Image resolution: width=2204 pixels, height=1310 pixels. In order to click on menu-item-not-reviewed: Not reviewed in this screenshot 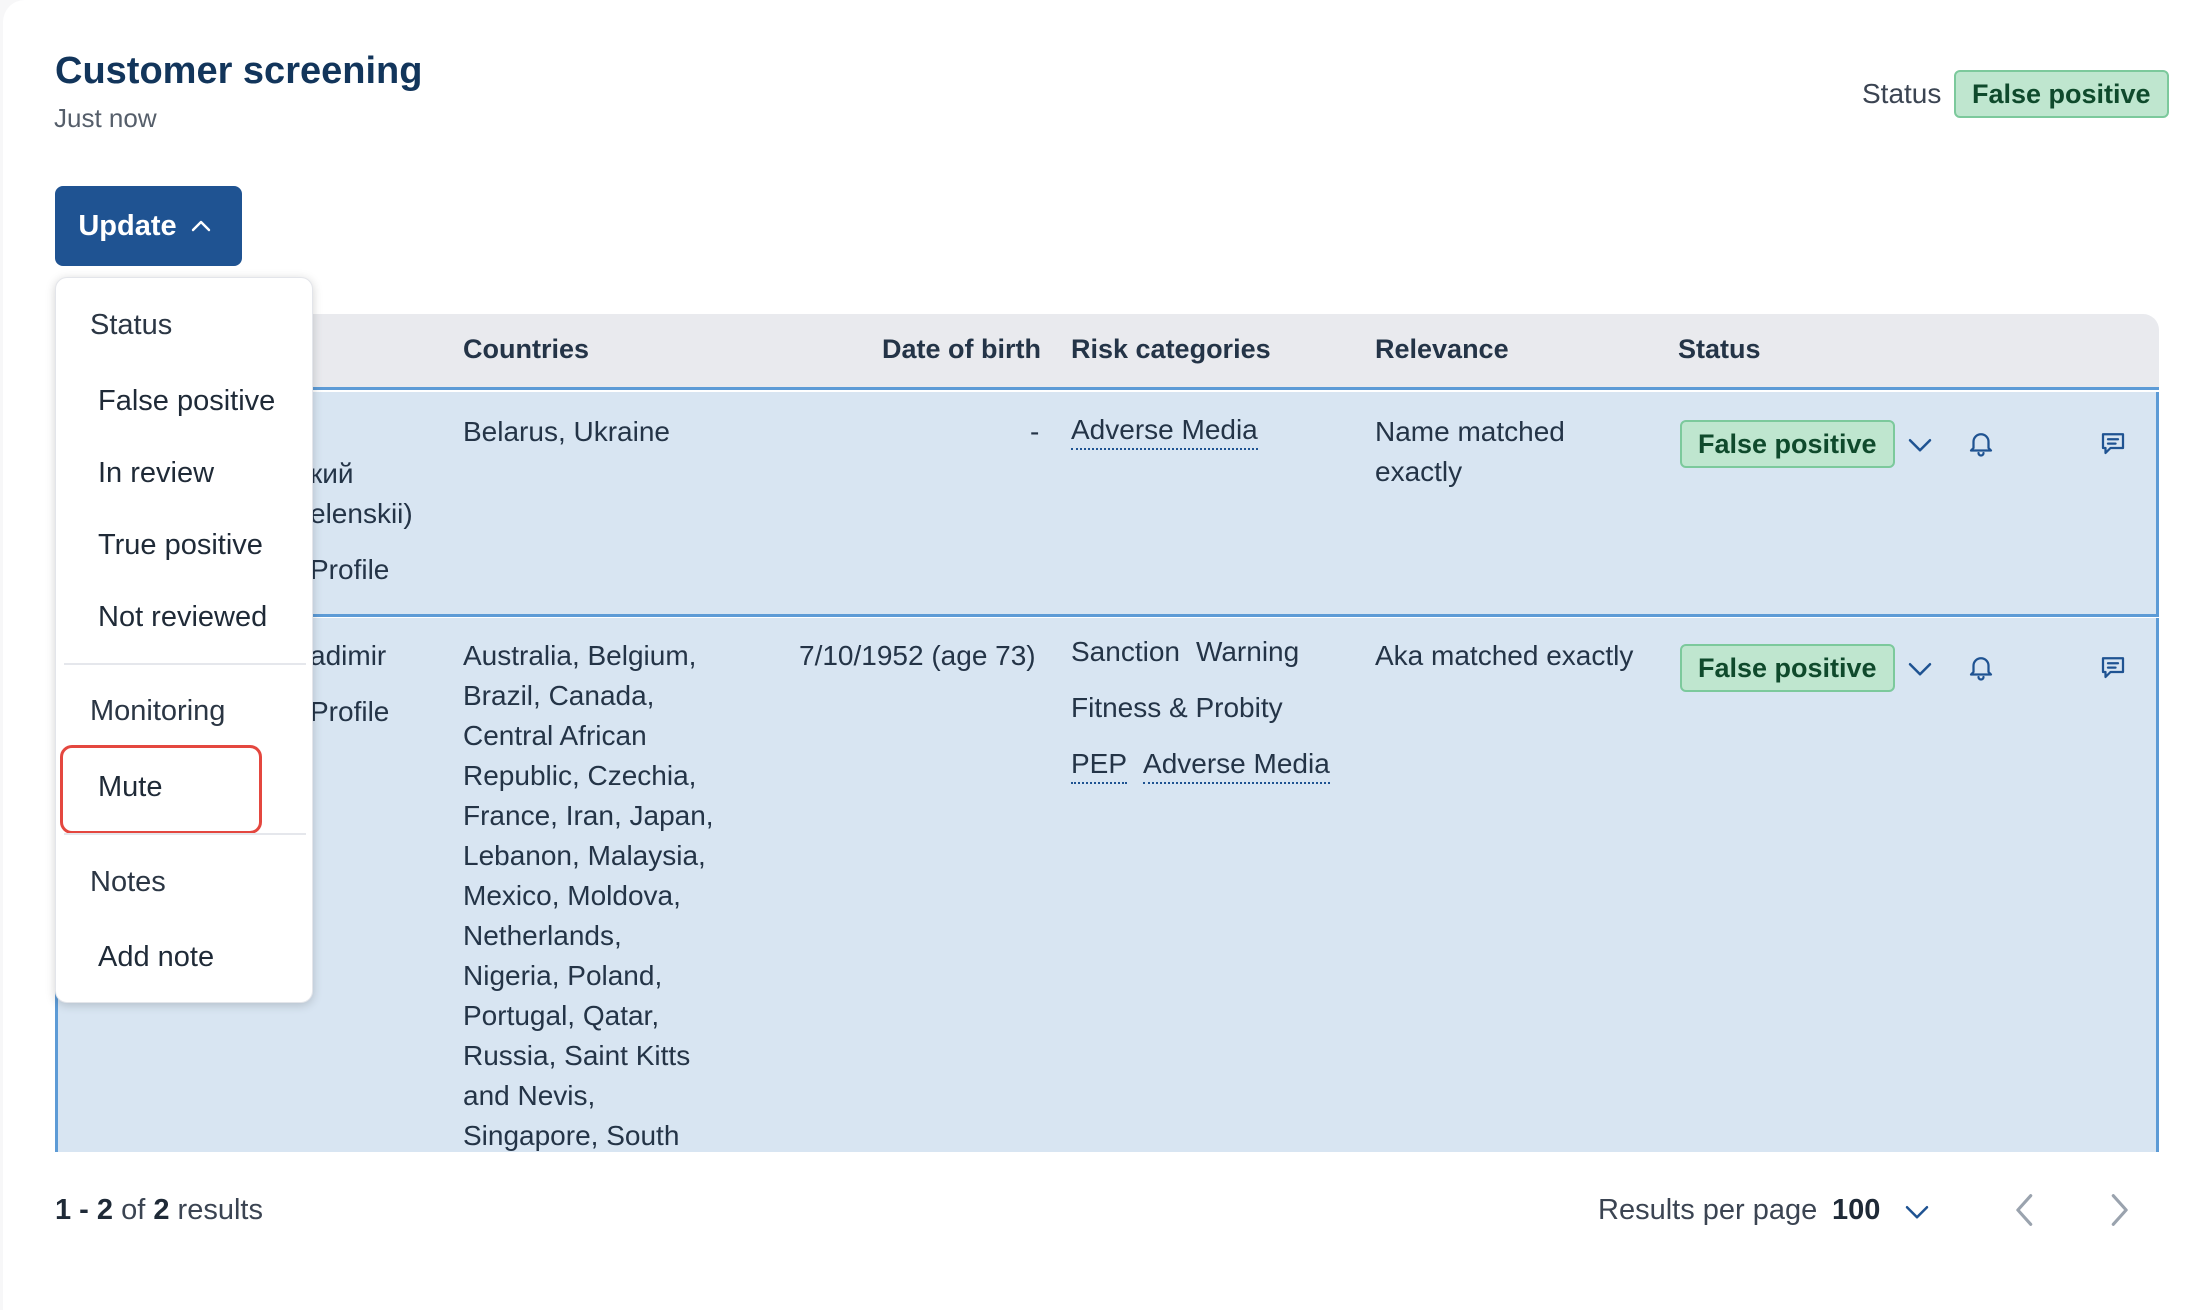, I will do `click(182, 617)`.